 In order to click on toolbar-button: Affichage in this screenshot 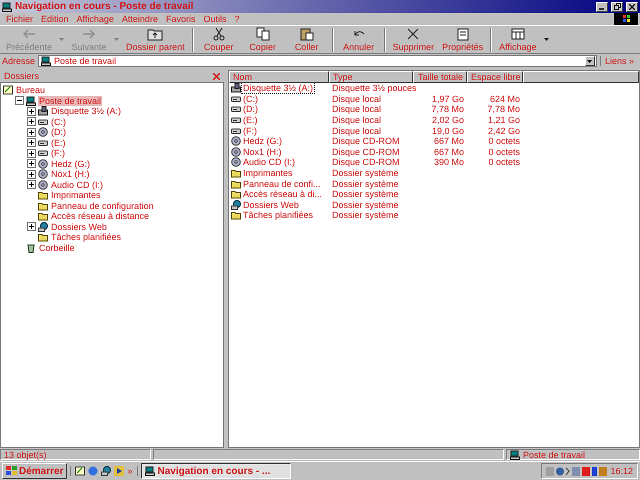, I will do `click(517, 39)`.